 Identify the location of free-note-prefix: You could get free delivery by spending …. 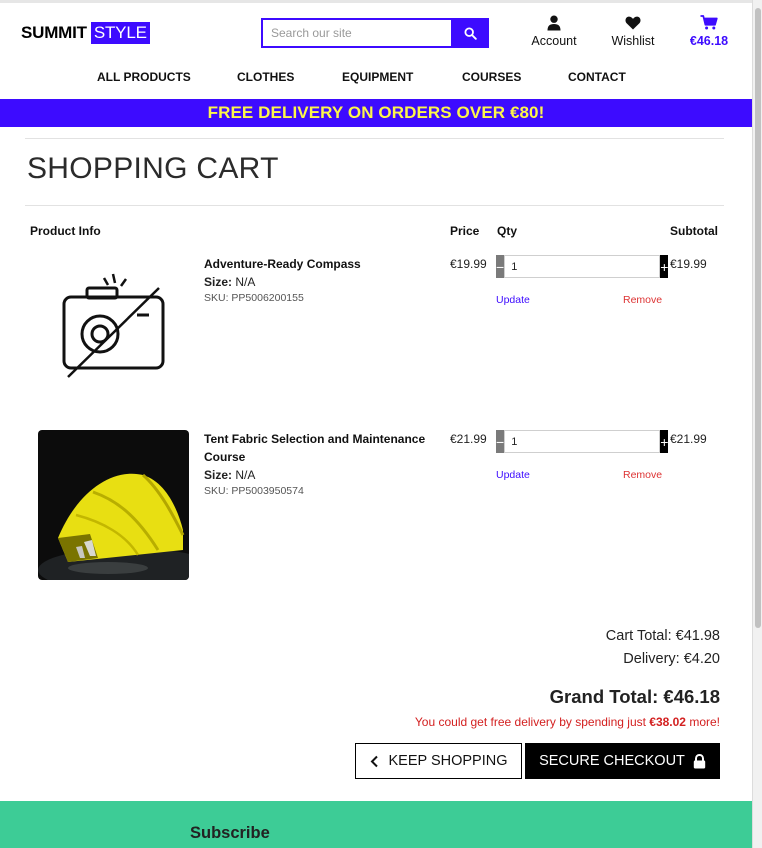
(532, 722).